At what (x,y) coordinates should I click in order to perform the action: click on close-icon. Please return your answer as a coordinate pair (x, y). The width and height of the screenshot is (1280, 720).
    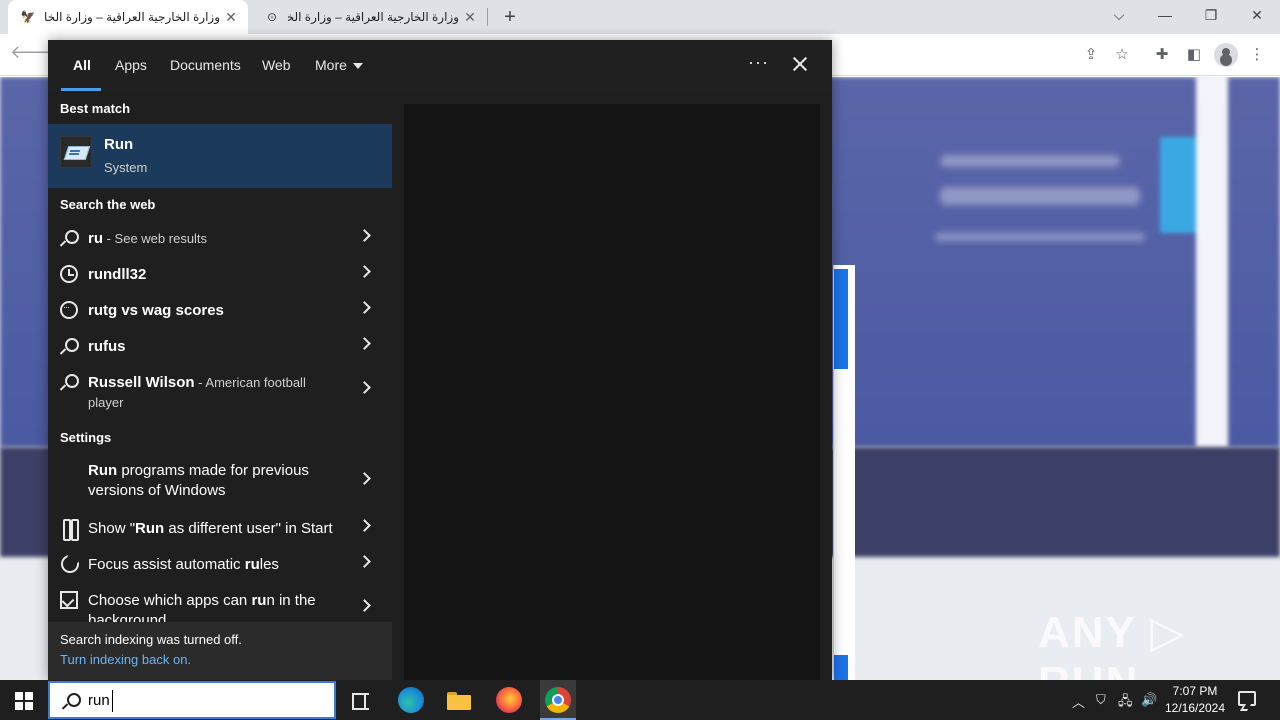
    Looking at the image, I should click on (800, 64).